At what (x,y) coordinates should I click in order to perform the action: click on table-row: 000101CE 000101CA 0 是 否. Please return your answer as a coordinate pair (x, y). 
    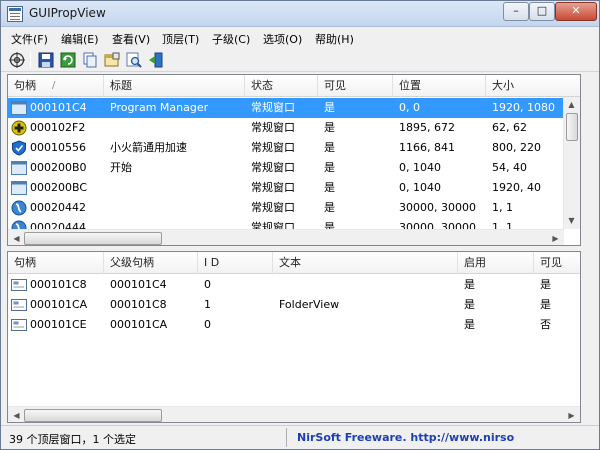
    Looking at the image, I should click on (292, 325).